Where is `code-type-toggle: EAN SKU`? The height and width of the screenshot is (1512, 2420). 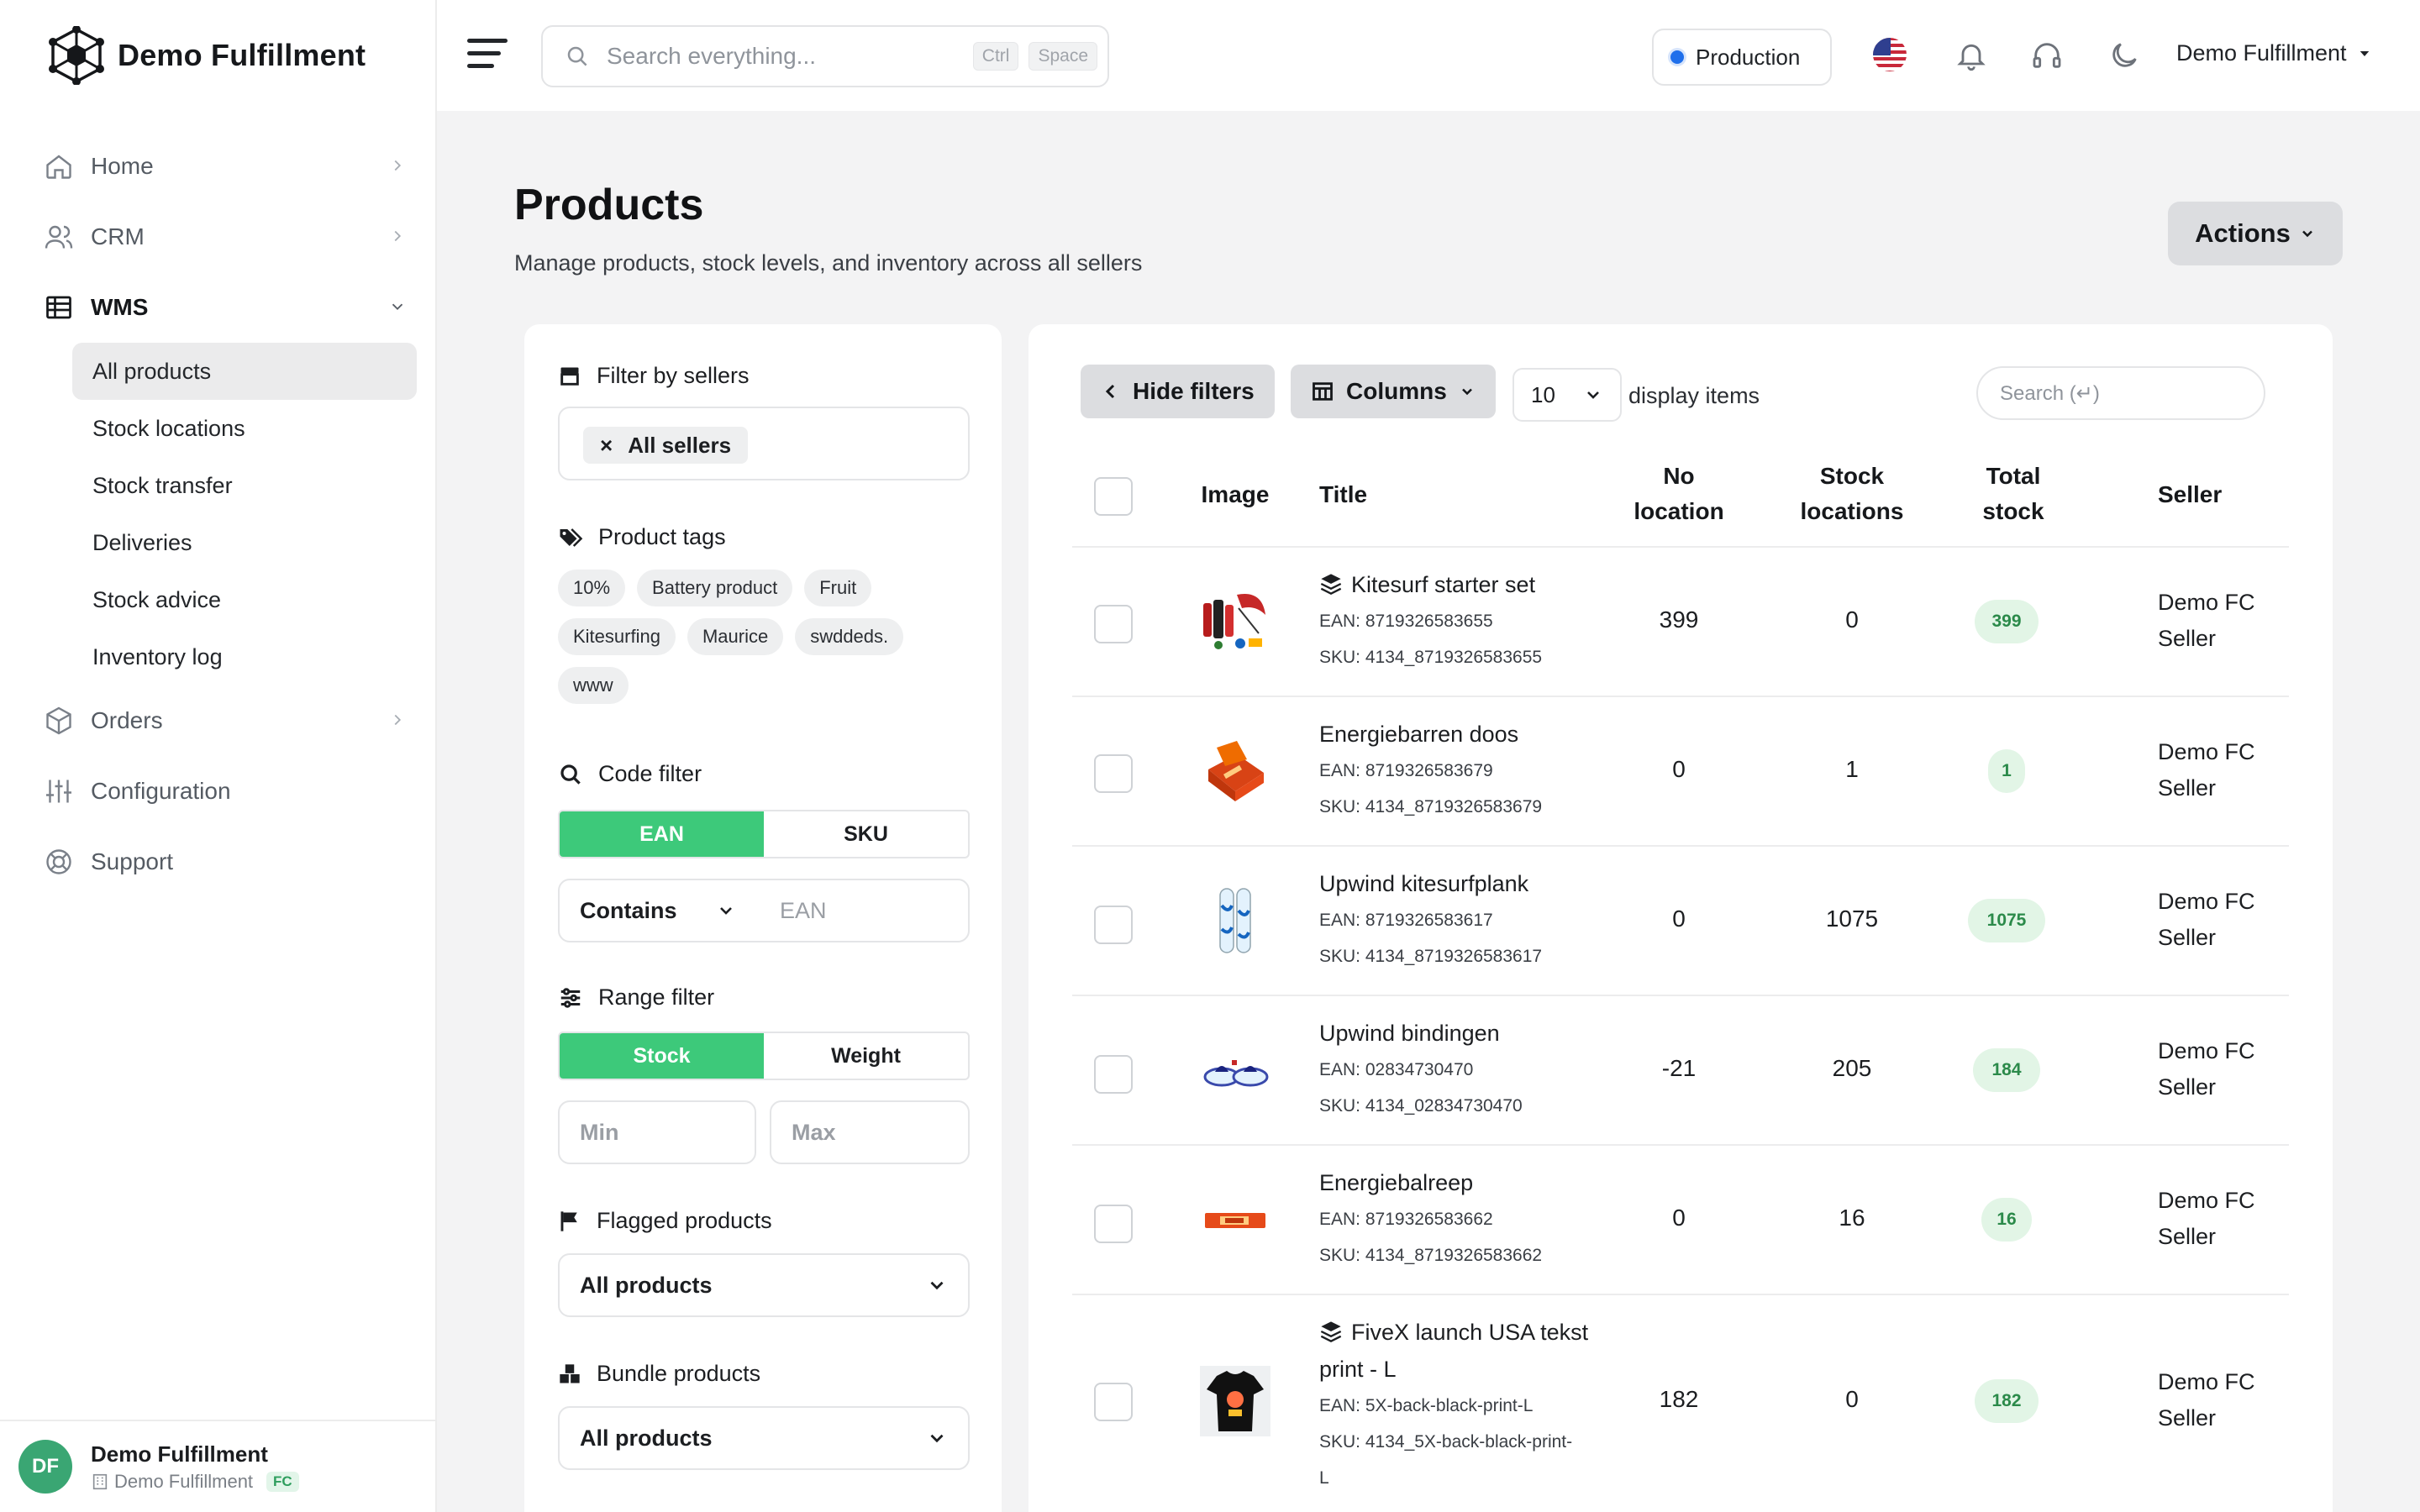 code-type-toggle: EAN SKU is located at coordinates (764, 834).